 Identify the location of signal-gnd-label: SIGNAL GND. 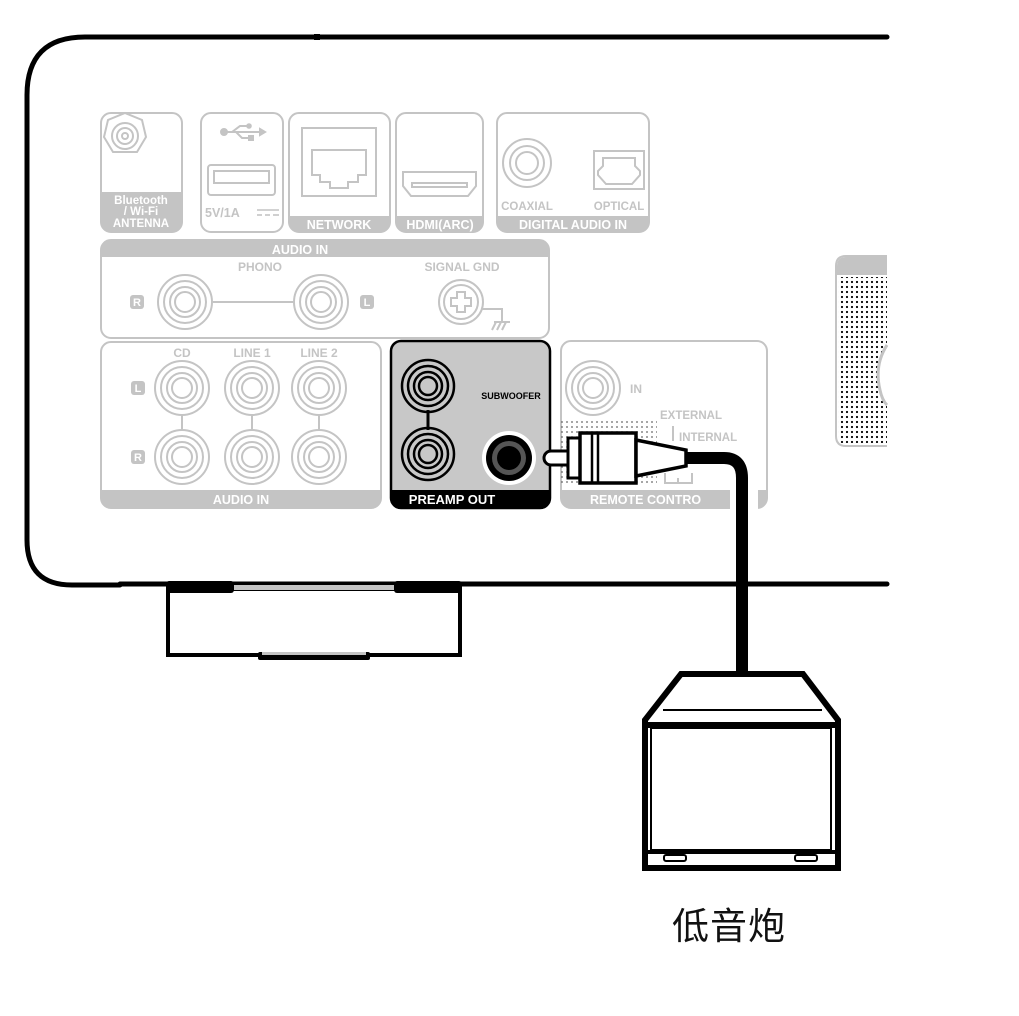
(461, 267).